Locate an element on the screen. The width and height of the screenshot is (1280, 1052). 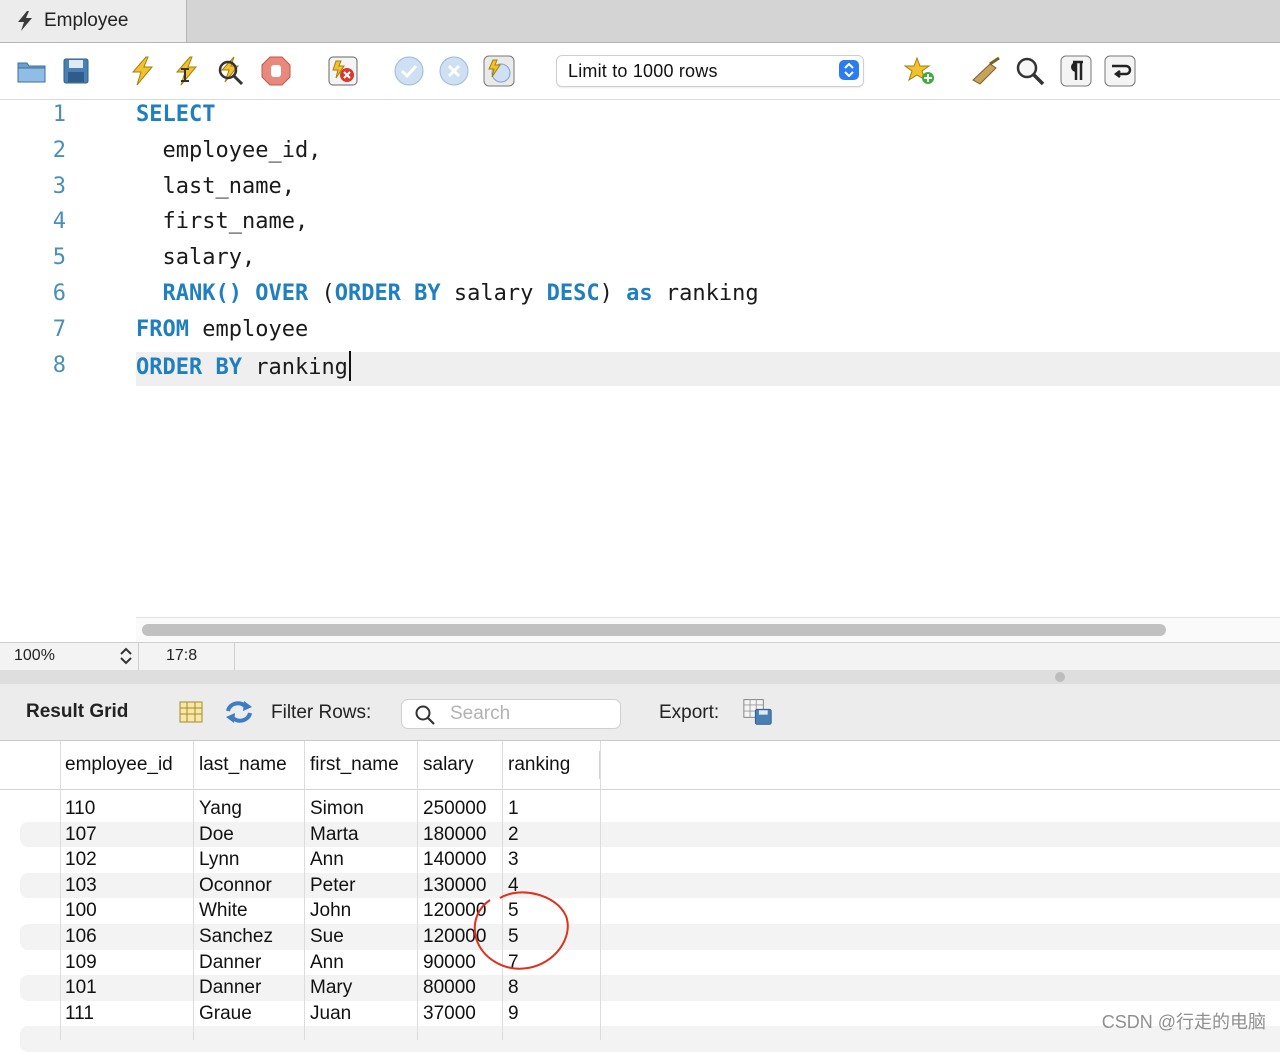
cell-ranking: 3 is located at coordinates (551, 860).